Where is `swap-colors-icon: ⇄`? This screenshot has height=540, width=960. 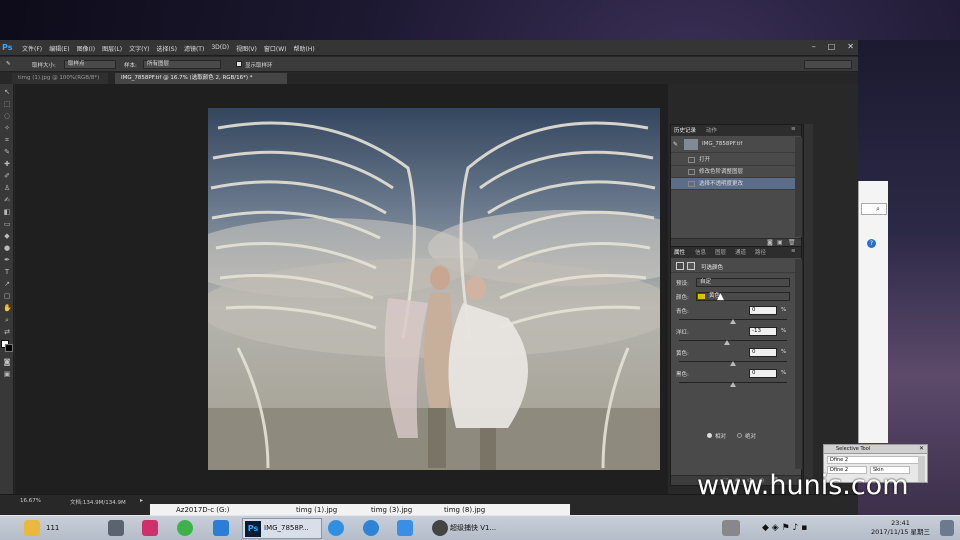 swap-colors-icon: ⇄ is located at coordinates (7, 332).